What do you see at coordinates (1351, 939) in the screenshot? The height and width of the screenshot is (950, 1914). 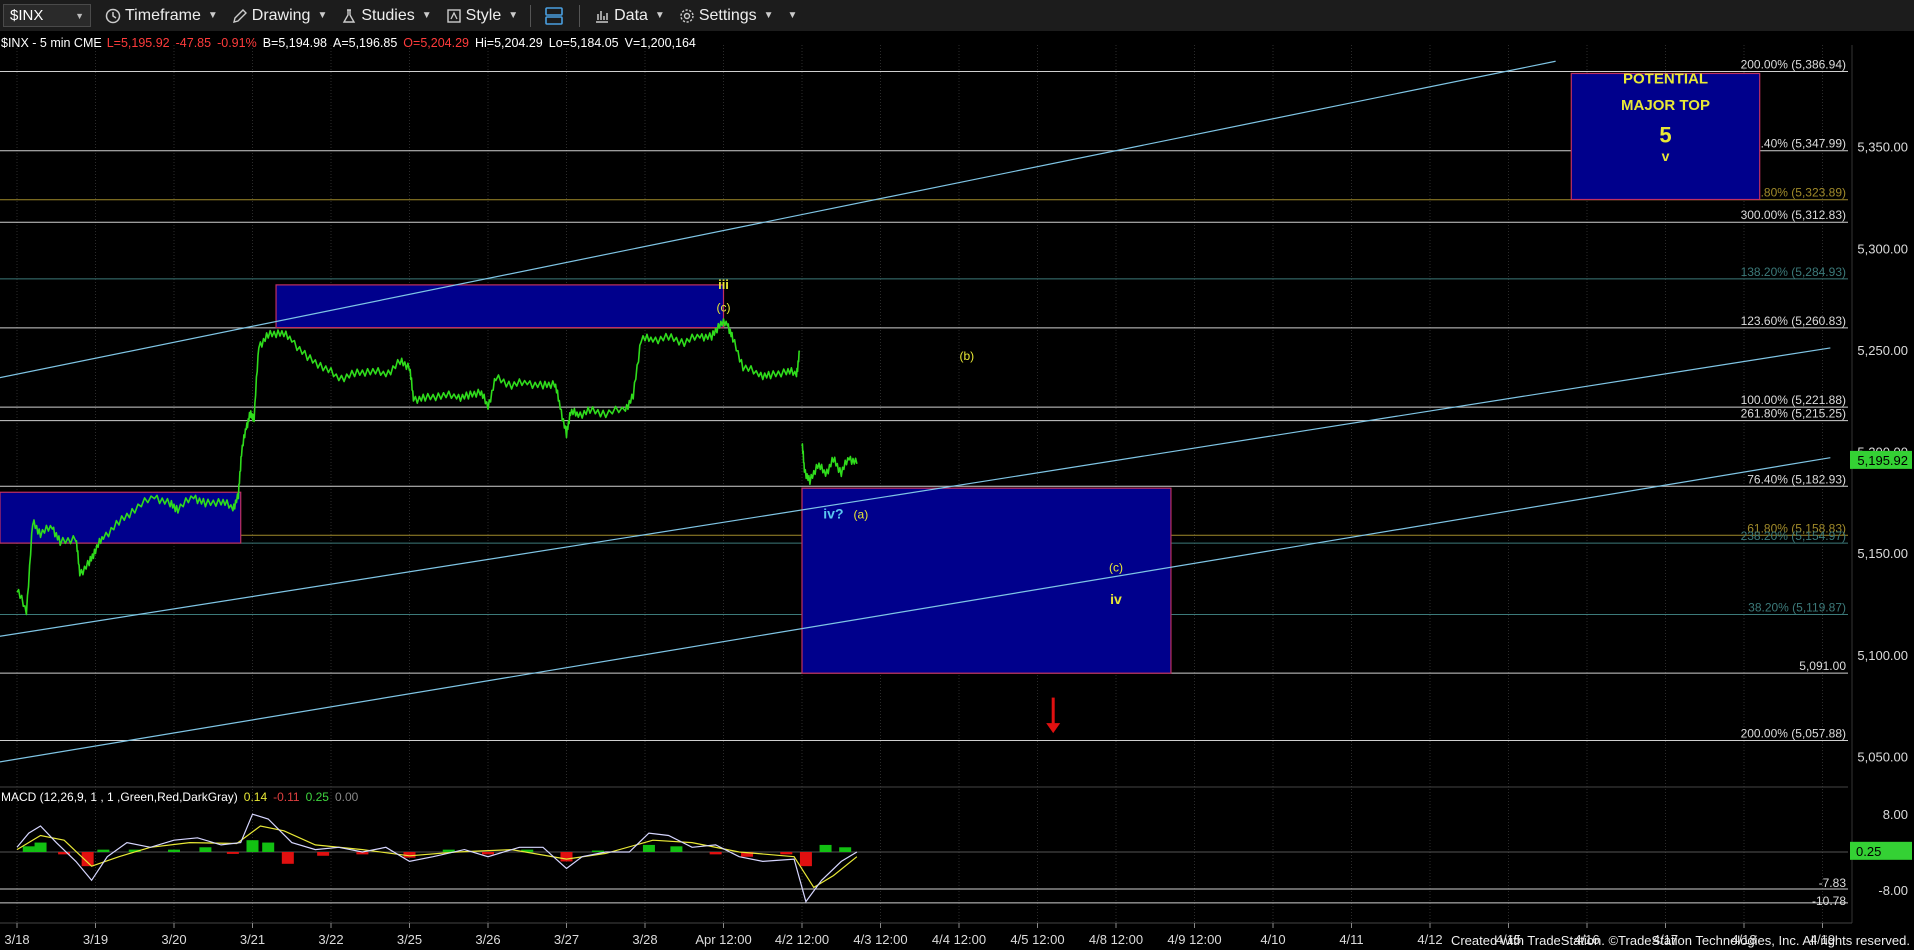 I see `time-tick-label: 4/11` at bounding box center [1351, 939].